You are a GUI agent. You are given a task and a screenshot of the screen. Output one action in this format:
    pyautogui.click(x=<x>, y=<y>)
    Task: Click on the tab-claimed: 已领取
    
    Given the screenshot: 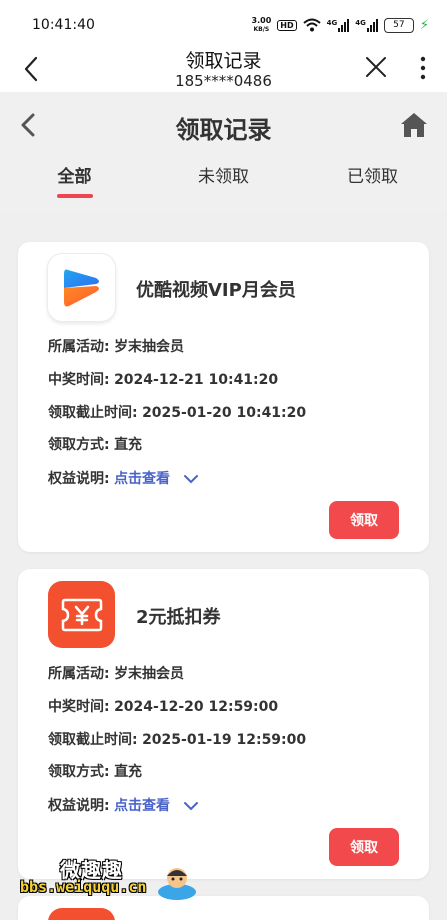 What is the action you would take?
    pyautogui.click(x=372, y=182)
    